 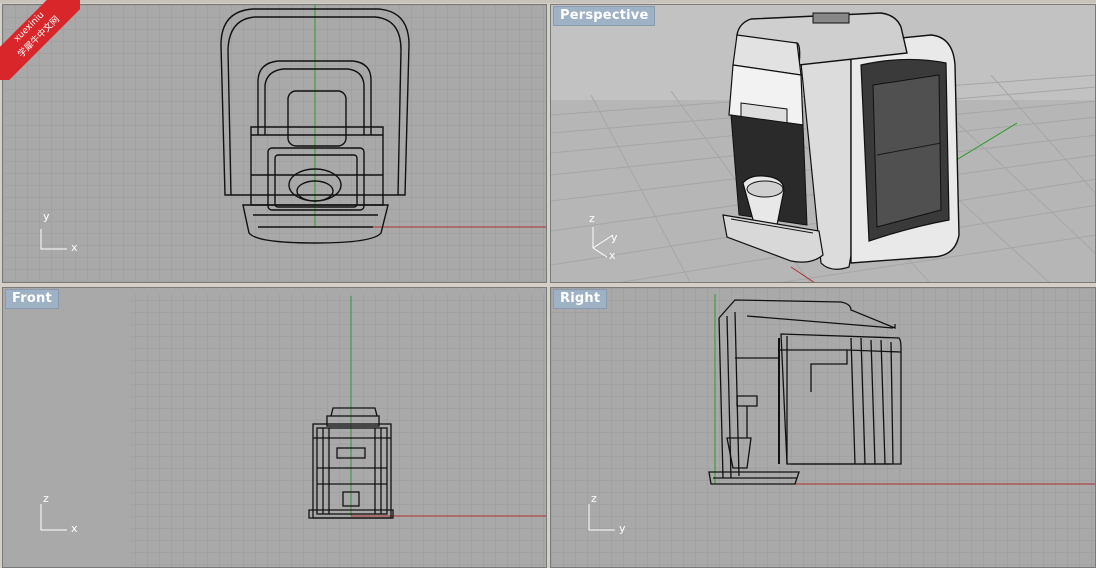 What do you see at coordinates (53, 239) in the screenshot?
I see `top-axis-icon` at bounding box center [53, 239].